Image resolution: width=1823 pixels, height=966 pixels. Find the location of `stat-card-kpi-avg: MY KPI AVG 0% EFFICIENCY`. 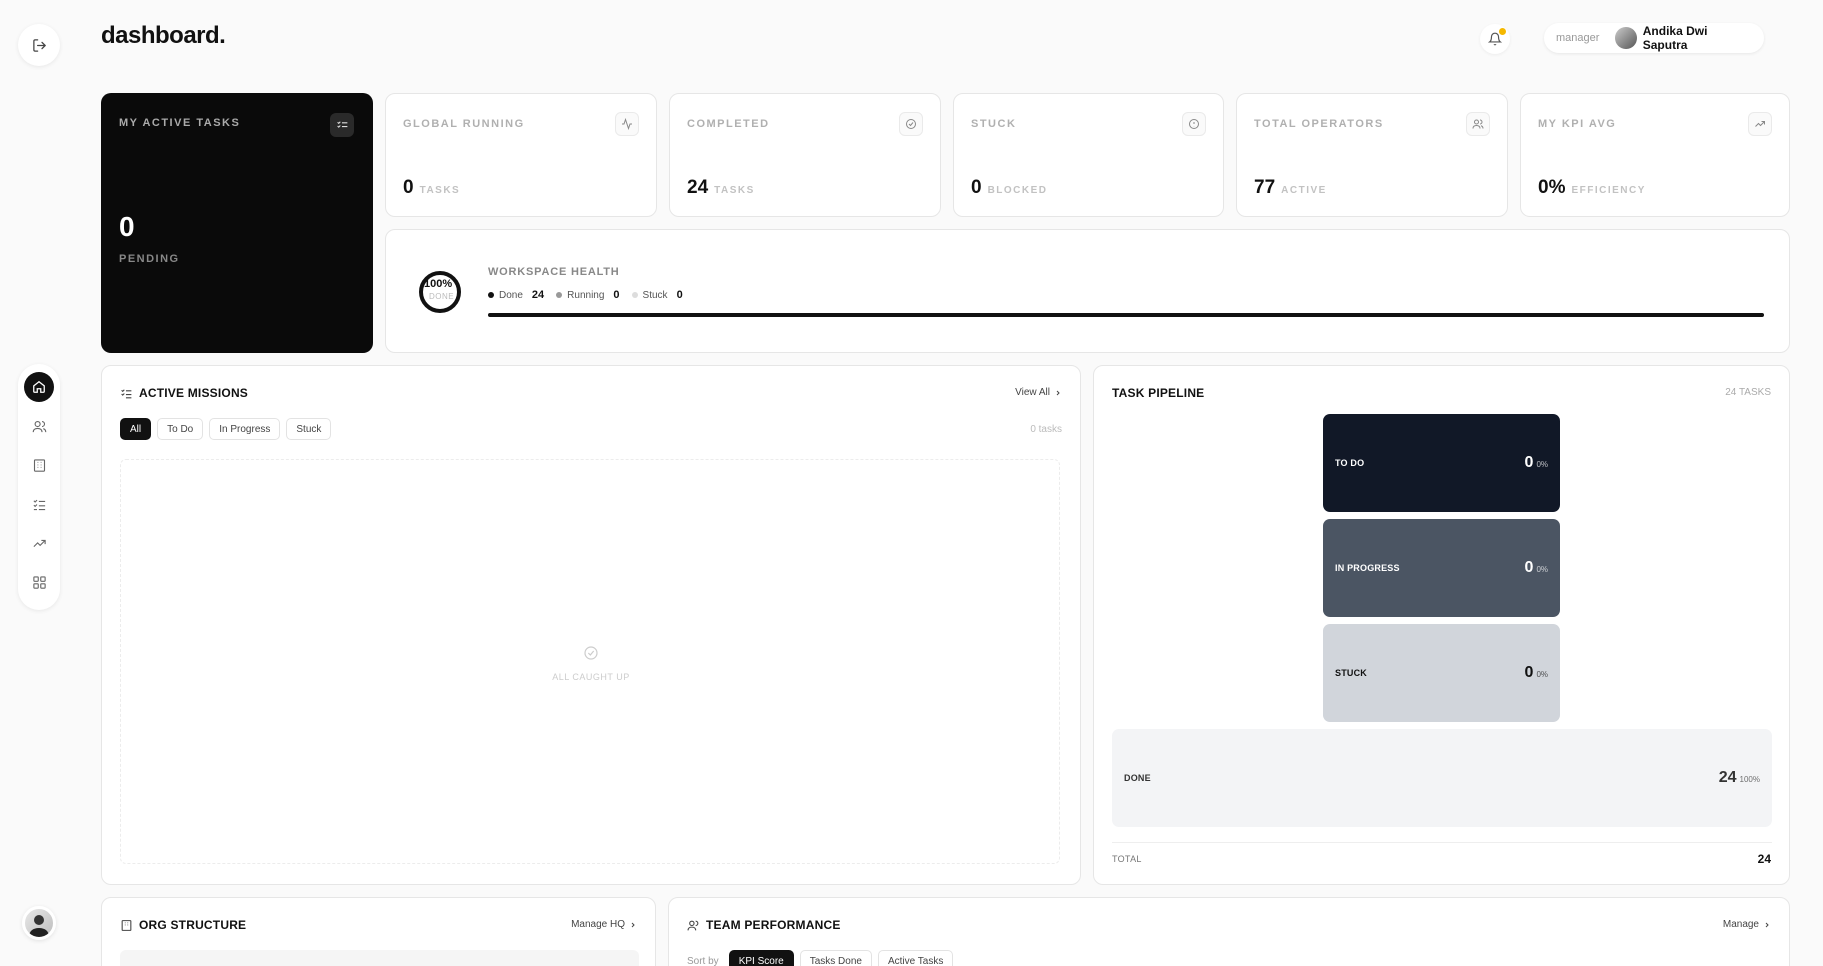

stat-card-kpi-avg: MY KPI AVG 0% EFFICIENCY is located at coordinates (1655, 155).